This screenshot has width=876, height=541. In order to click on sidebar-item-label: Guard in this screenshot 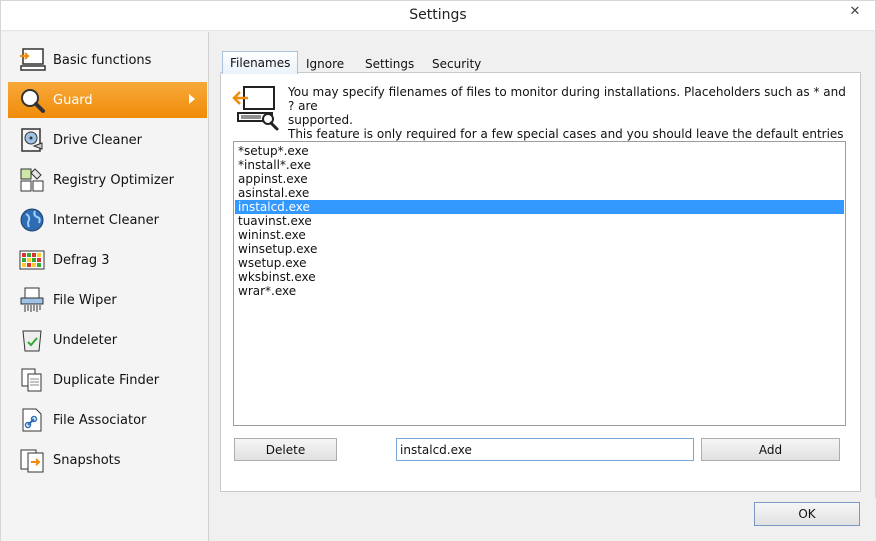, I will do `click(73, 100)`.